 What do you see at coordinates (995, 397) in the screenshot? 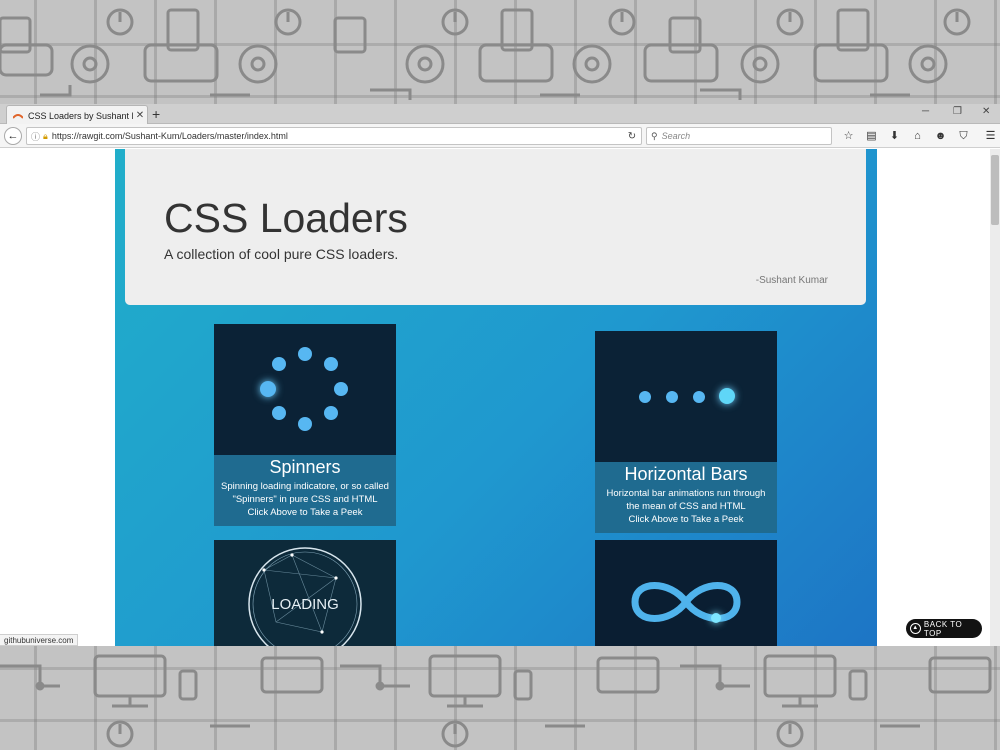
I see `vertical-scrollbar` at bounding box center [995, 397].